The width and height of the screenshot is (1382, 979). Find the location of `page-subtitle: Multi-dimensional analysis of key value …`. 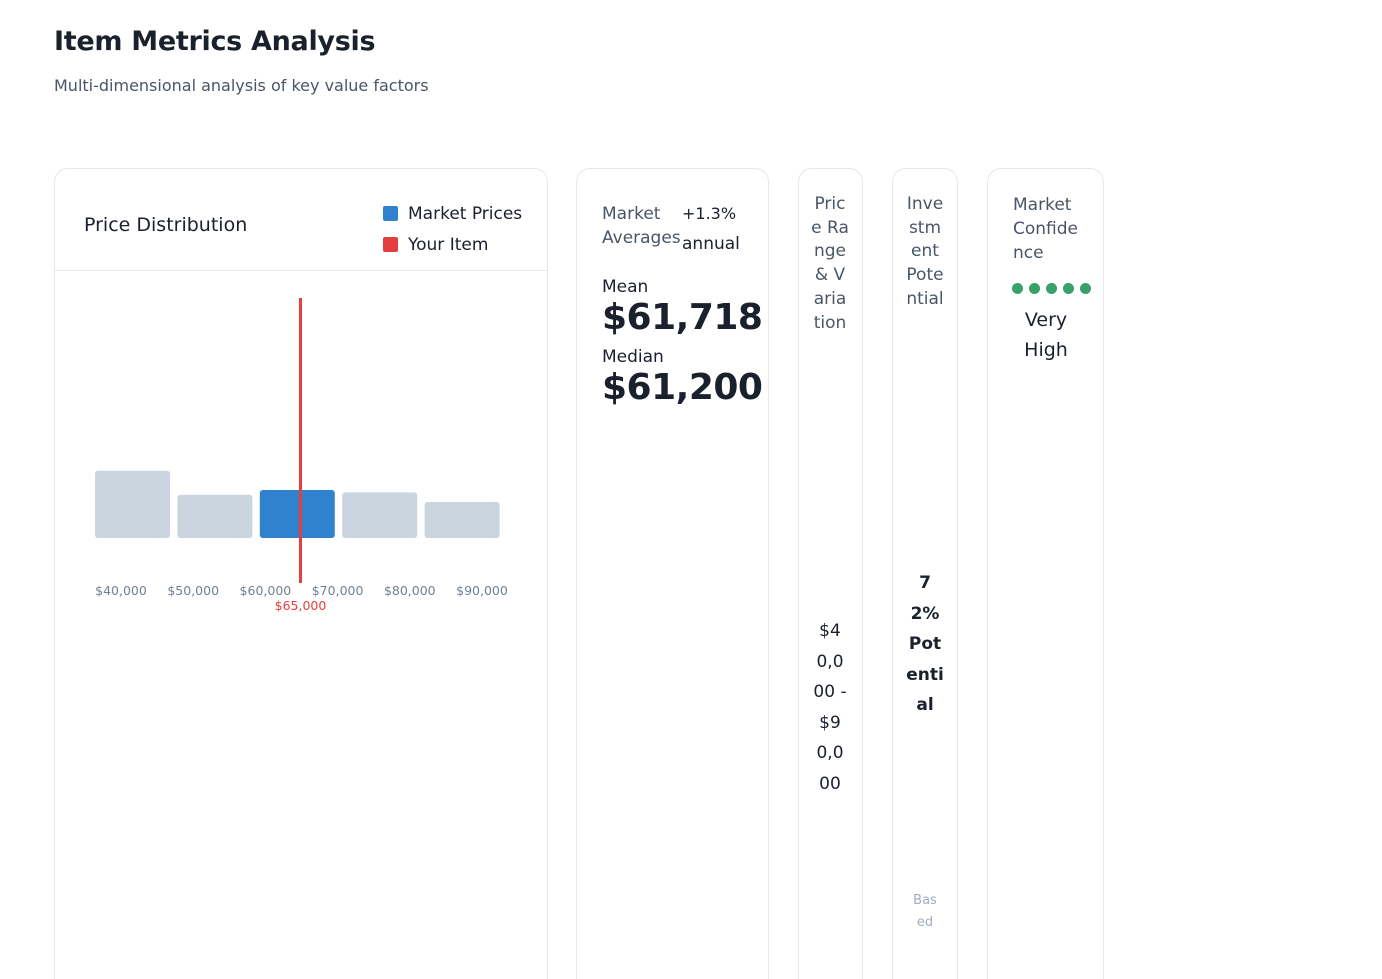

page-subtitle: Multi-dimensional analysis of key value … is located at coordinates (241, 85).